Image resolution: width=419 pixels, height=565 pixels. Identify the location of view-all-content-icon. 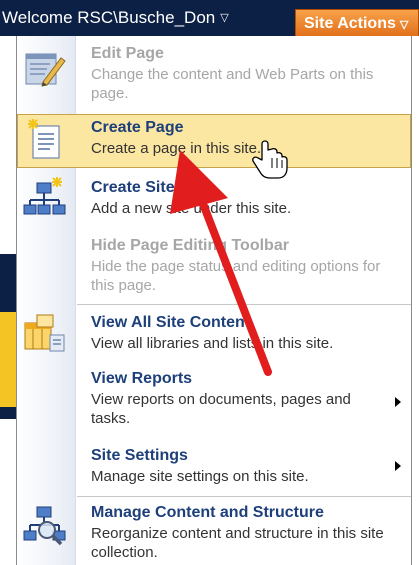
(45, 333).